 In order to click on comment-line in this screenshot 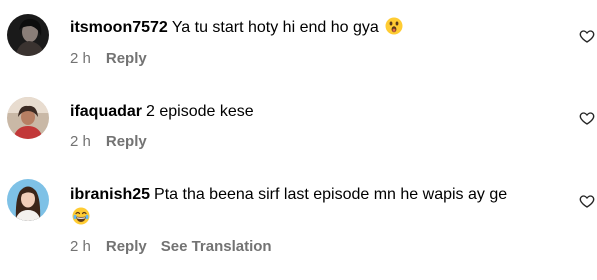, I will do `click(313, 219)`.